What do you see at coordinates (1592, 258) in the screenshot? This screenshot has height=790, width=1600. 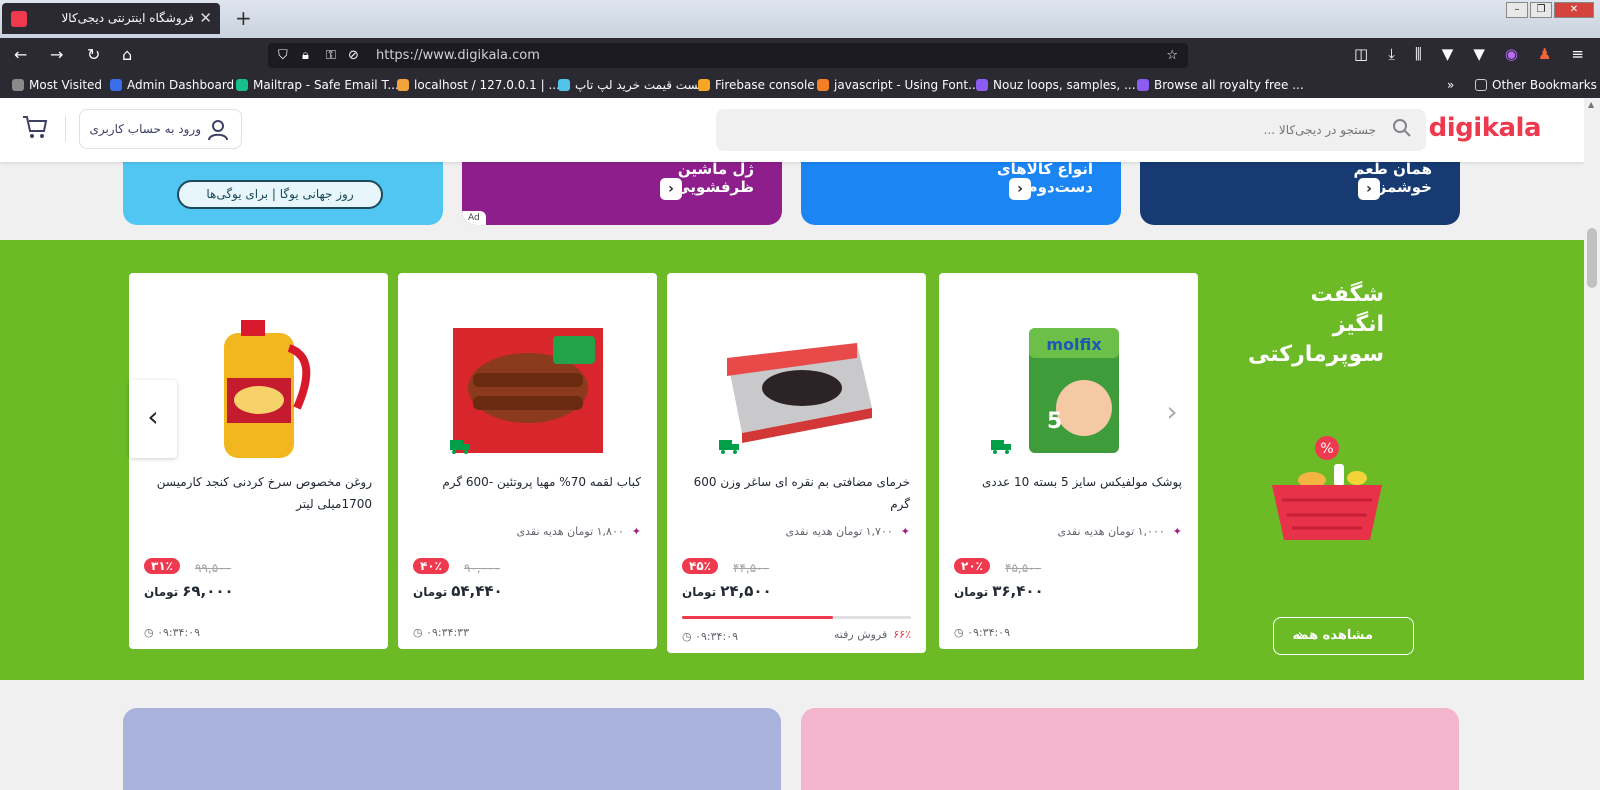 I see `scrollbar-thumb` at bounding box center [1592, 258].